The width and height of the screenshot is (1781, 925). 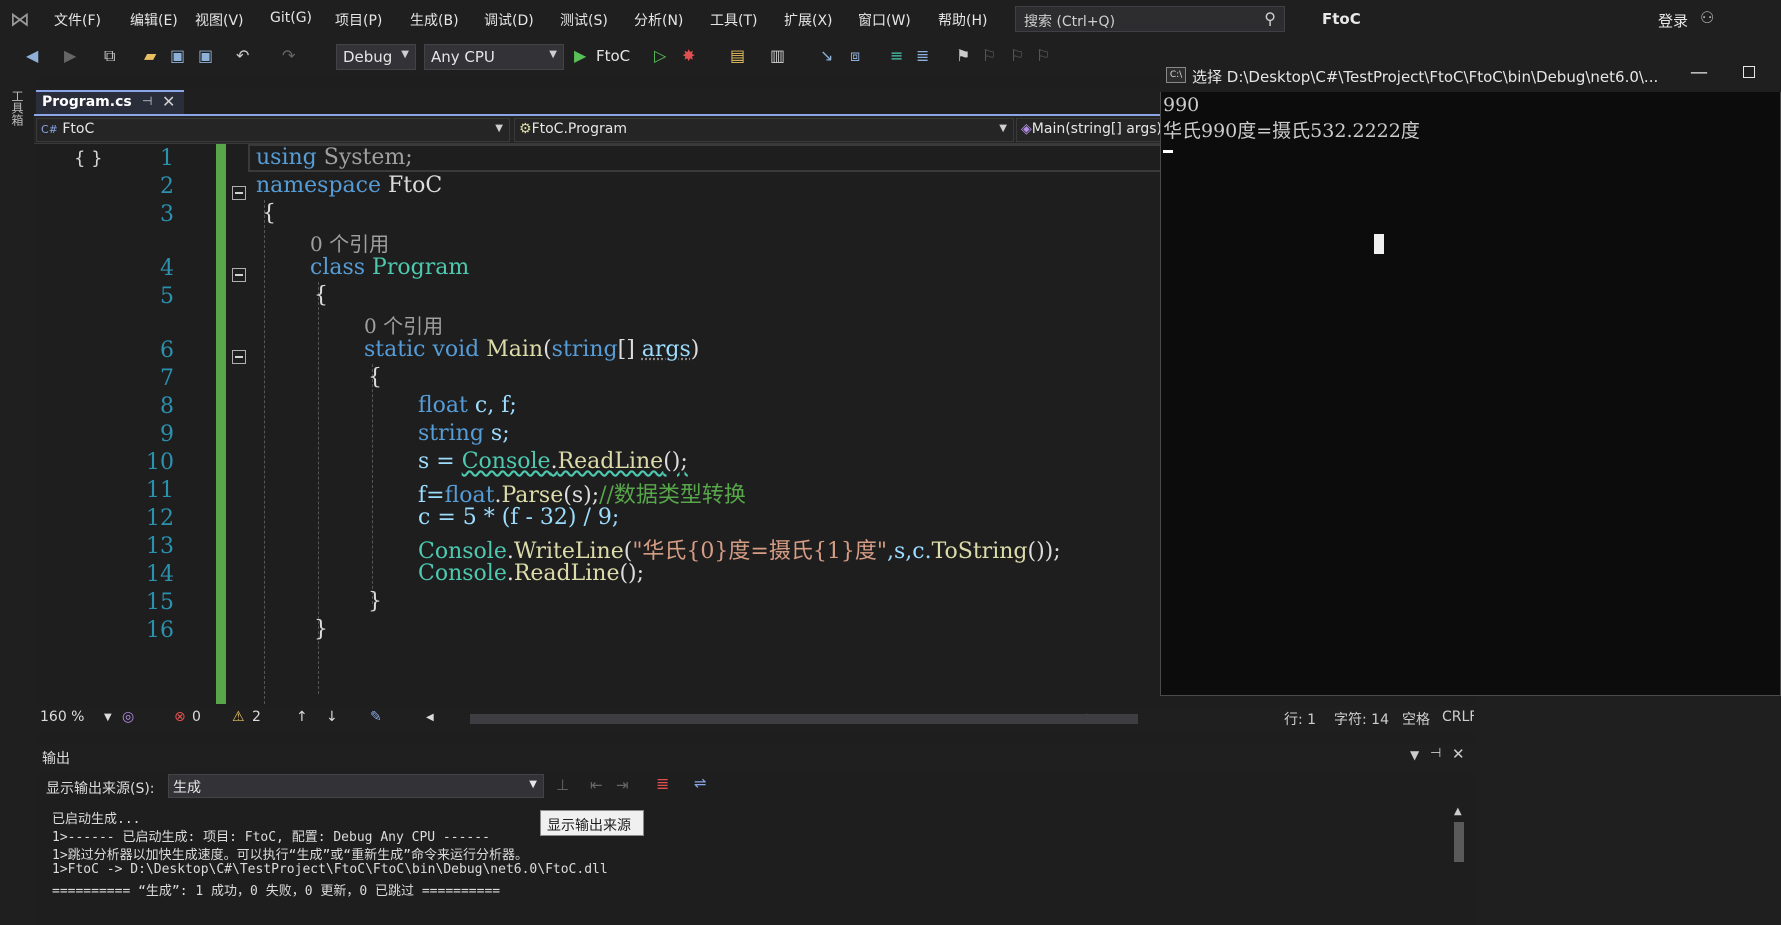 I want to click on zoom-level: 160 %, so click(x=62, y=717).